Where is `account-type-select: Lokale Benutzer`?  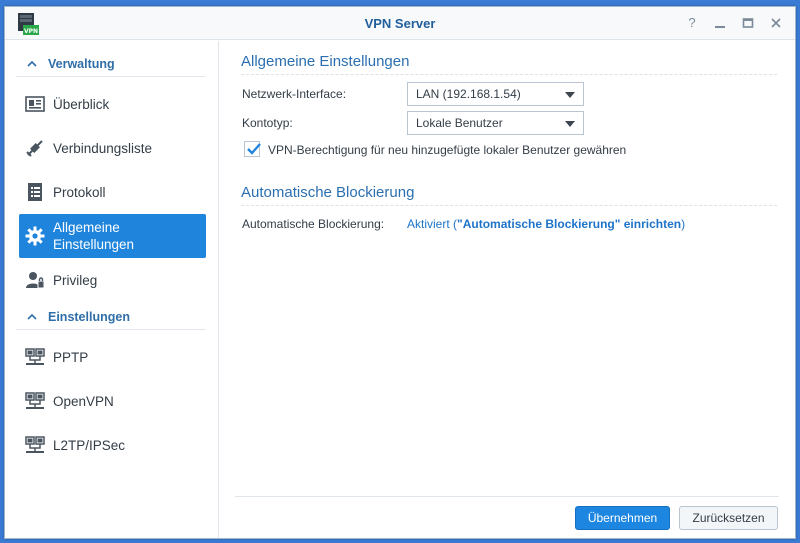
account-type-select: Lokale Benutzer is located at coordinates (495, 123).